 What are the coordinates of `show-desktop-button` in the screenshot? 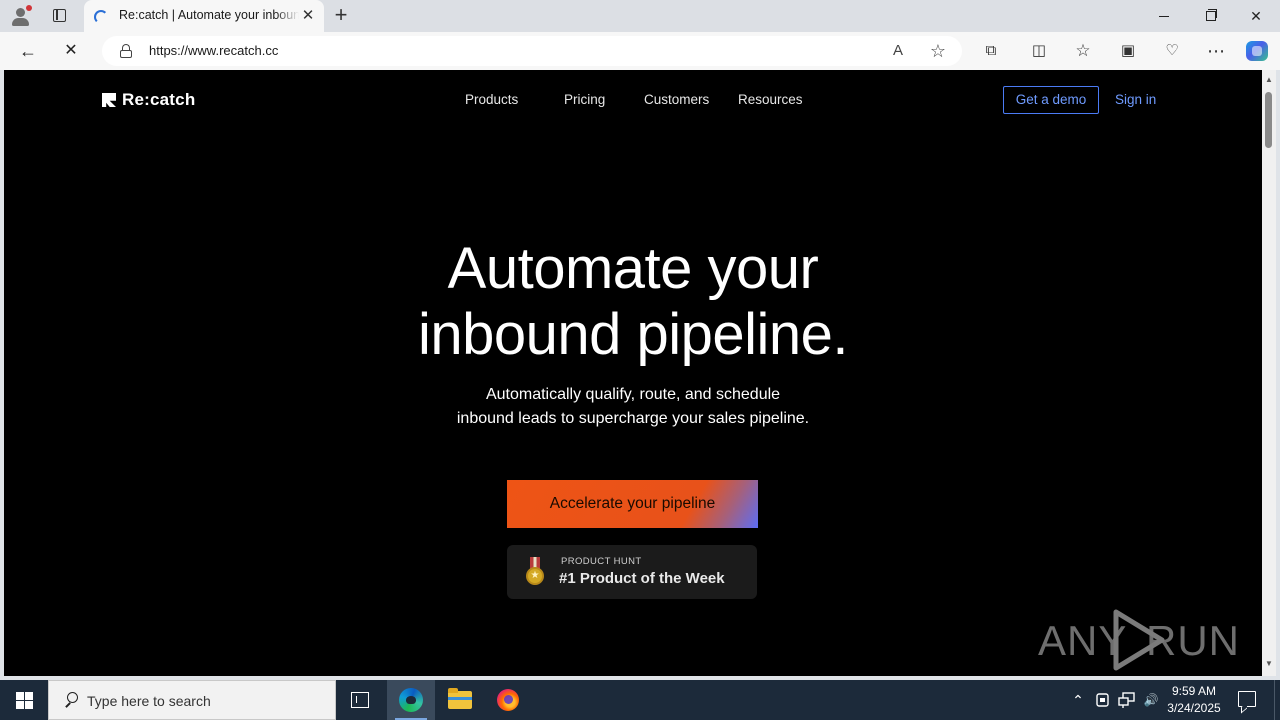 It's located at (1277, 700).